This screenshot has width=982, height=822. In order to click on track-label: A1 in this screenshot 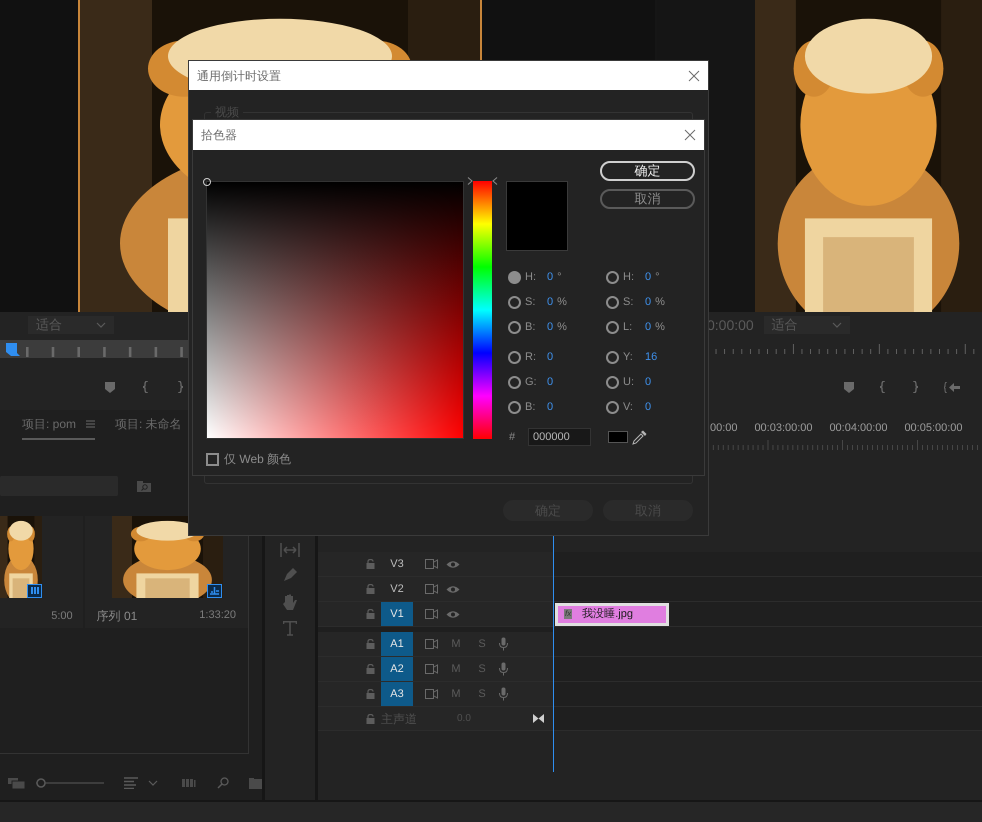, I will do `click(397, 644)`.